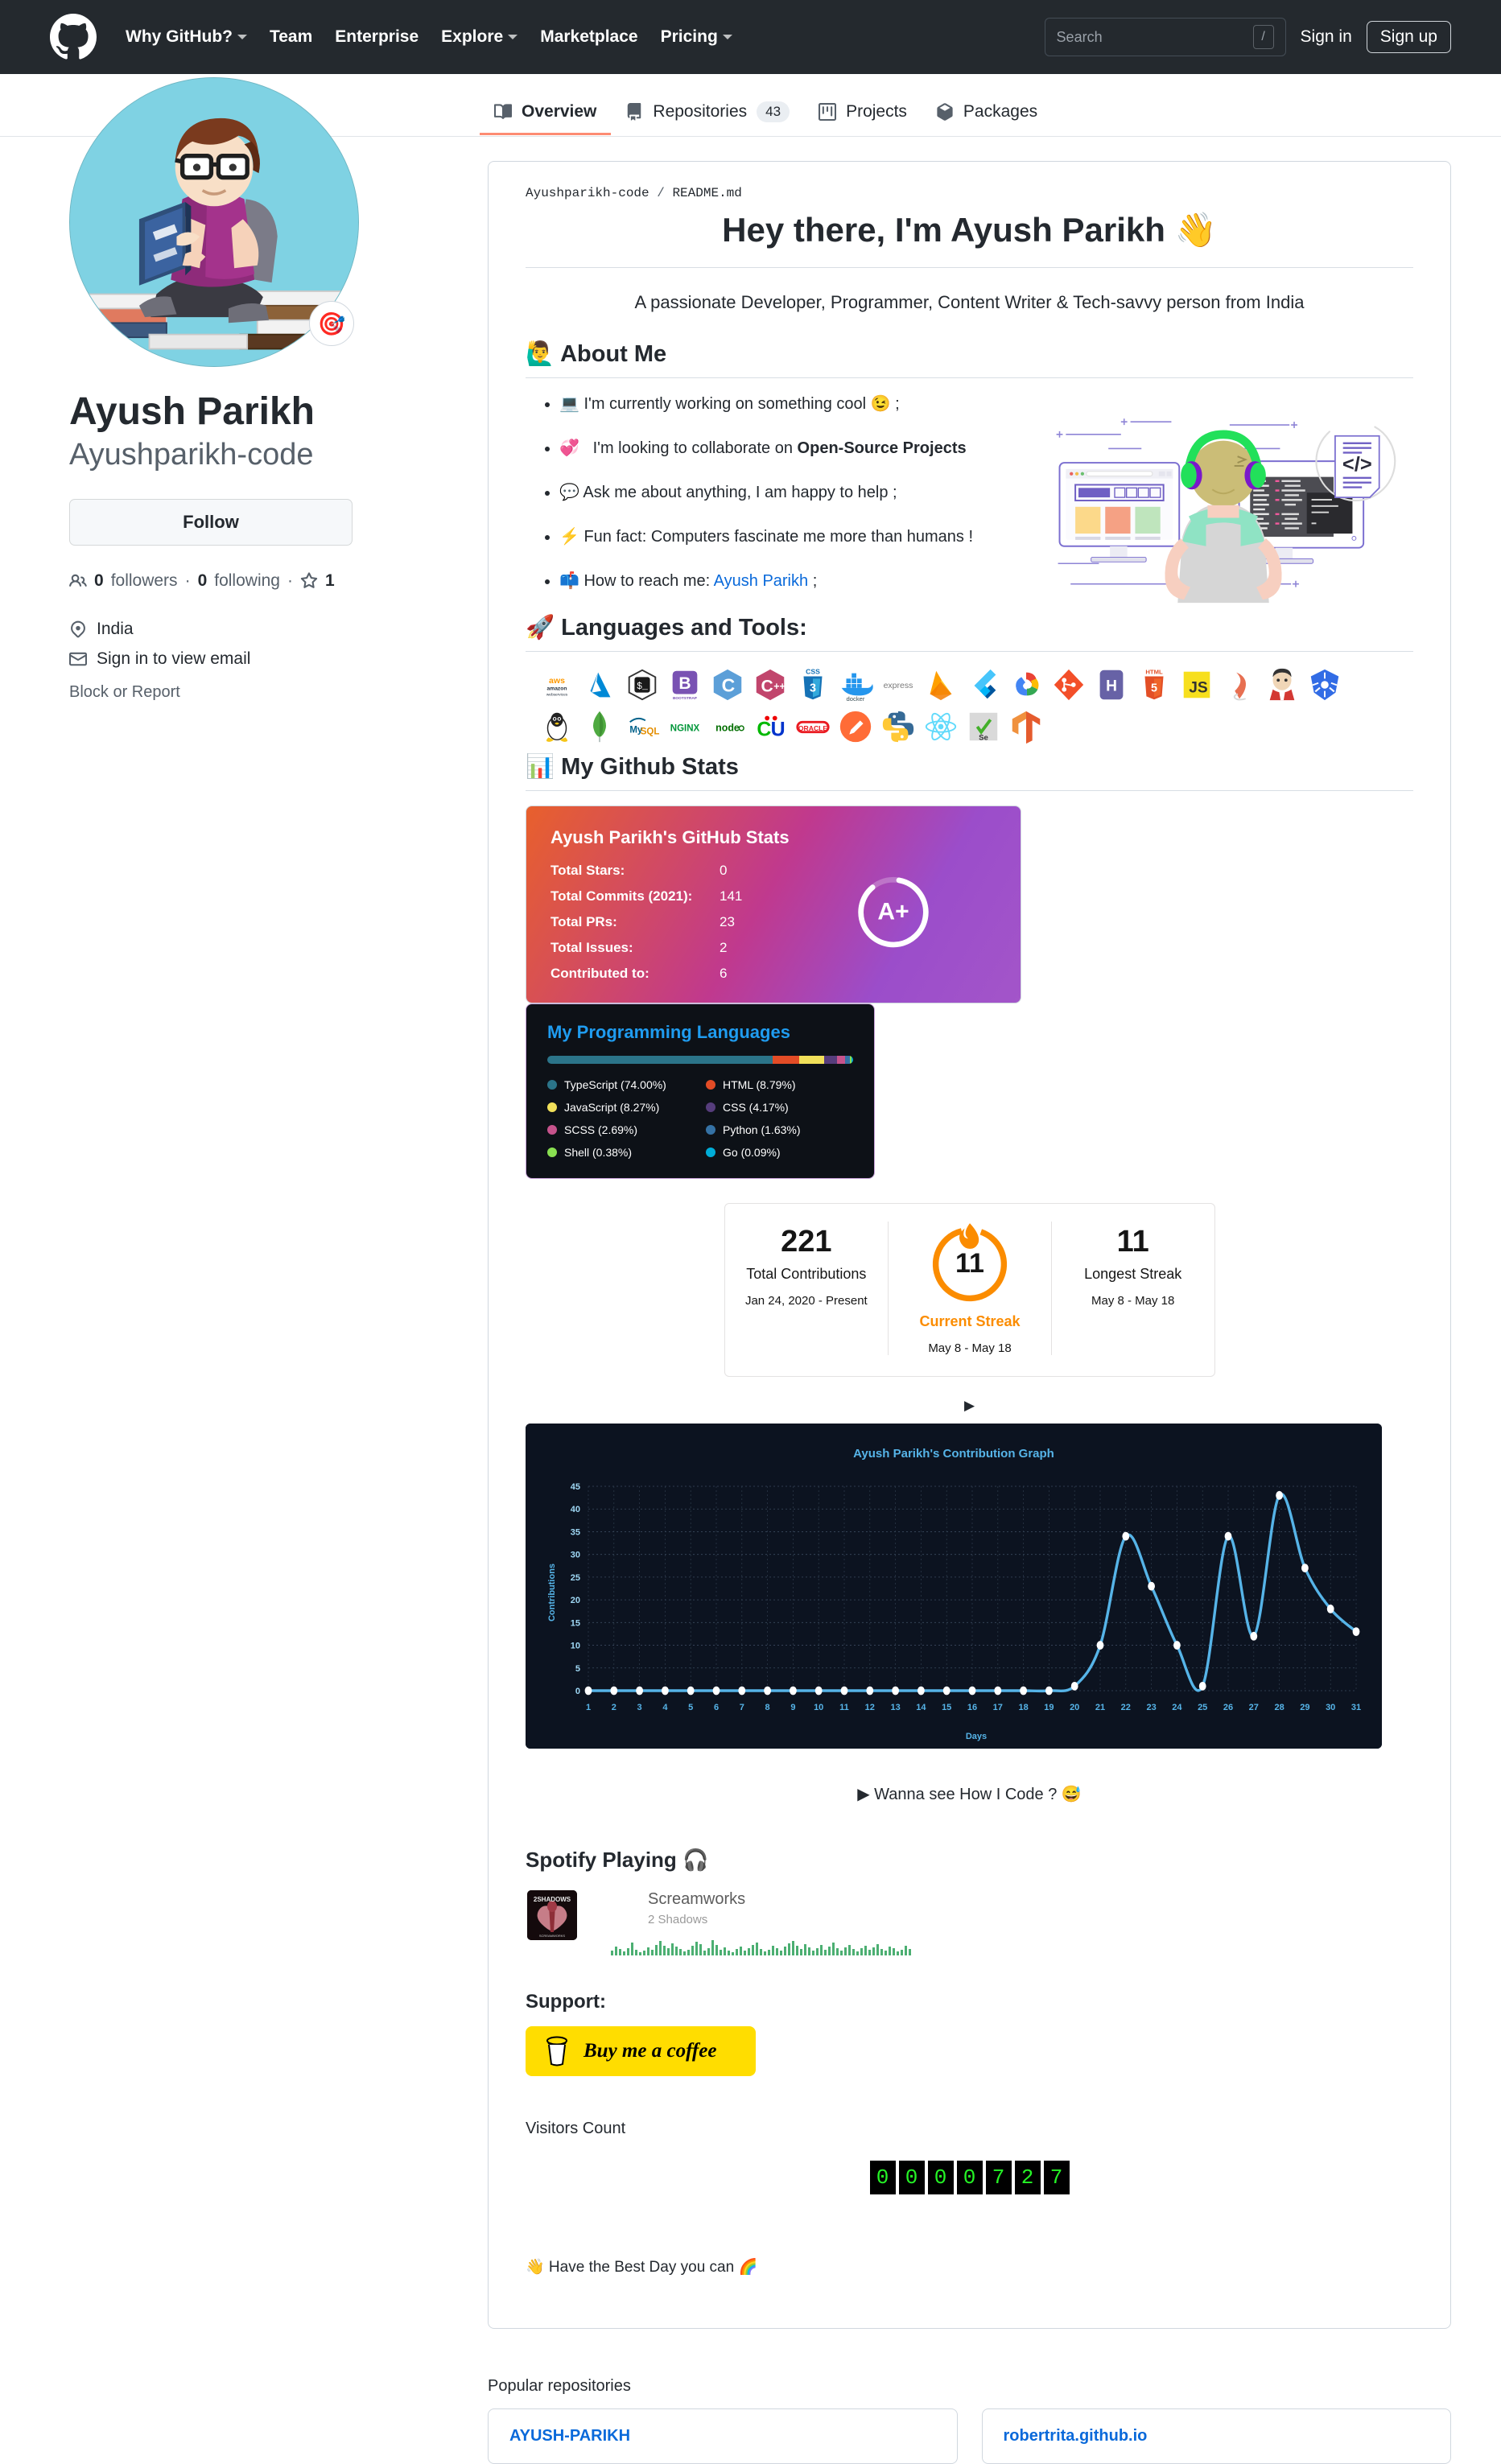  What do you see at coordinates (1111, 684) in the screenshot?
I see `heroku-icon: H` at bounding box center [1111, 684].